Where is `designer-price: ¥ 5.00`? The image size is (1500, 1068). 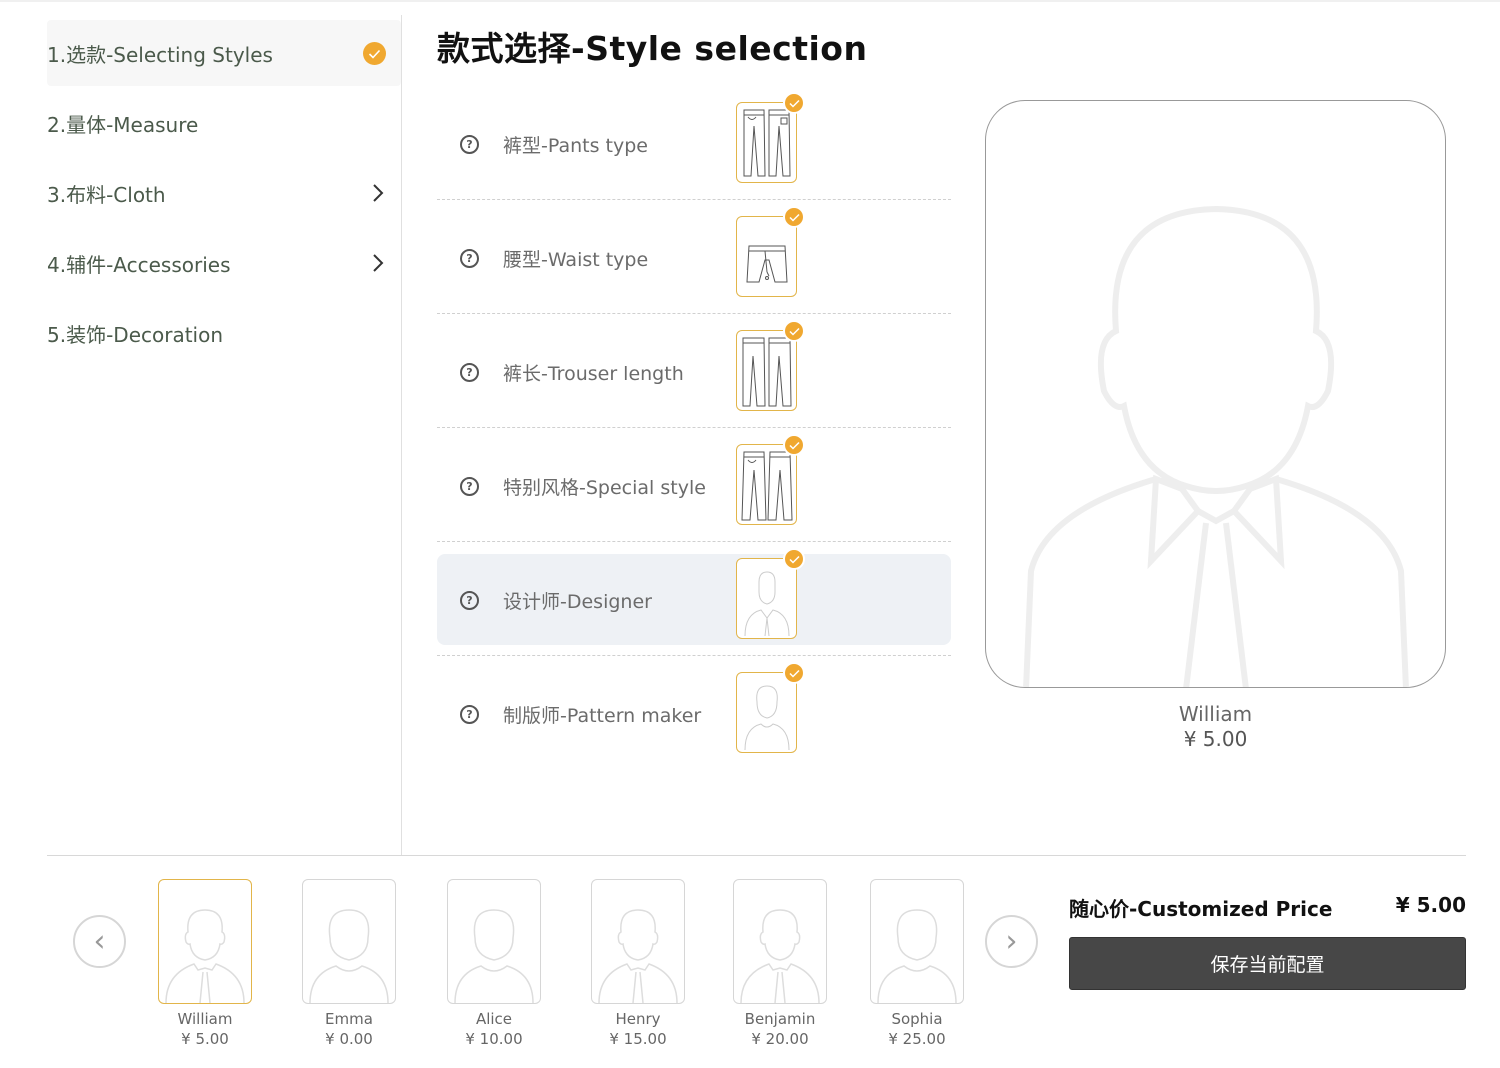 designer-price: ¥ 5.00 is located at coordinates (205, 1039).